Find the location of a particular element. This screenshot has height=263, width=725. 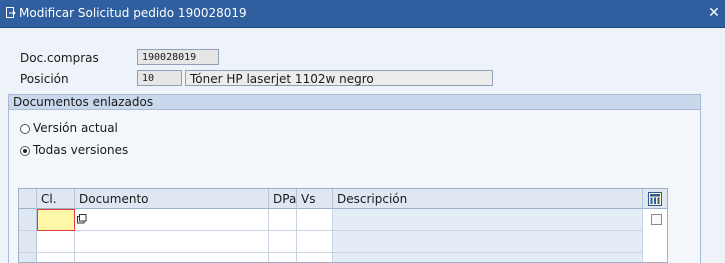

close-icon: ✕ is located at coordinates (714, 13).